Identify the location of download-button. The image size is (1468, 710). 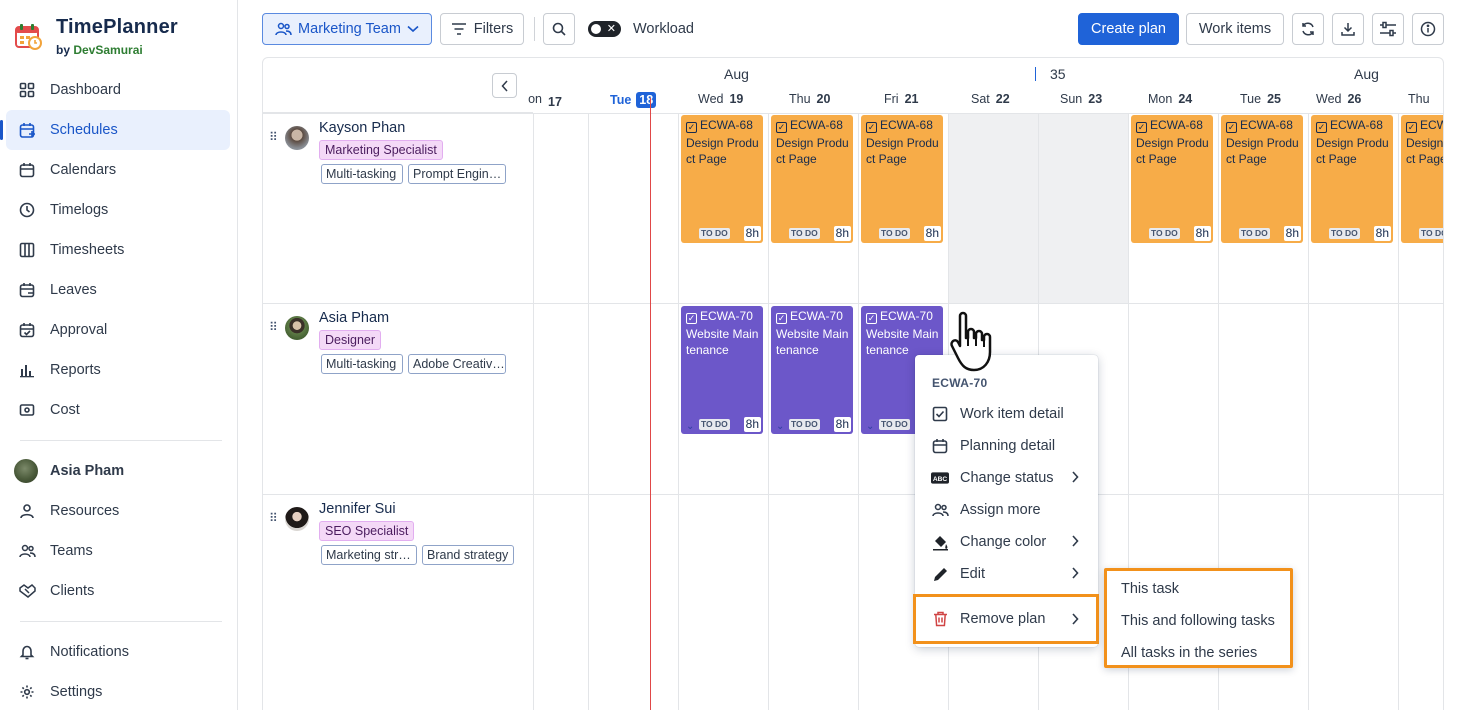
(1348, 29).